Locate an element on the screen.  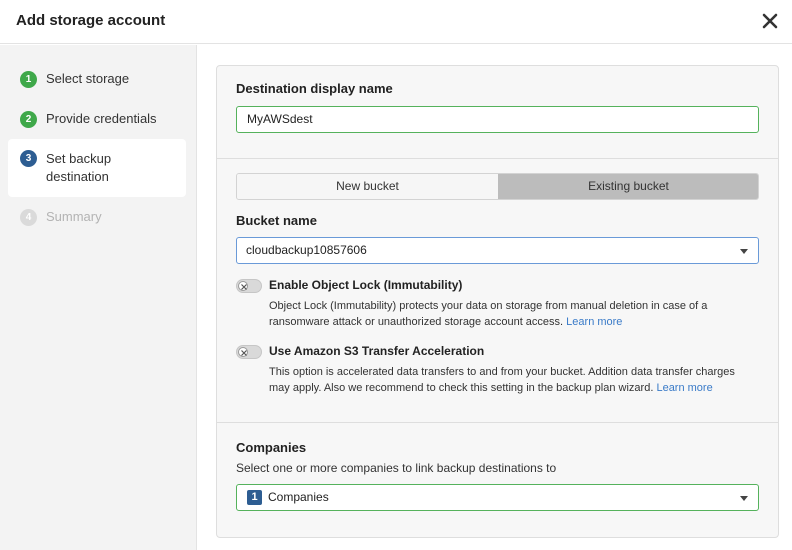
step-label: Provide credentials is located at coordinates (101, 118).